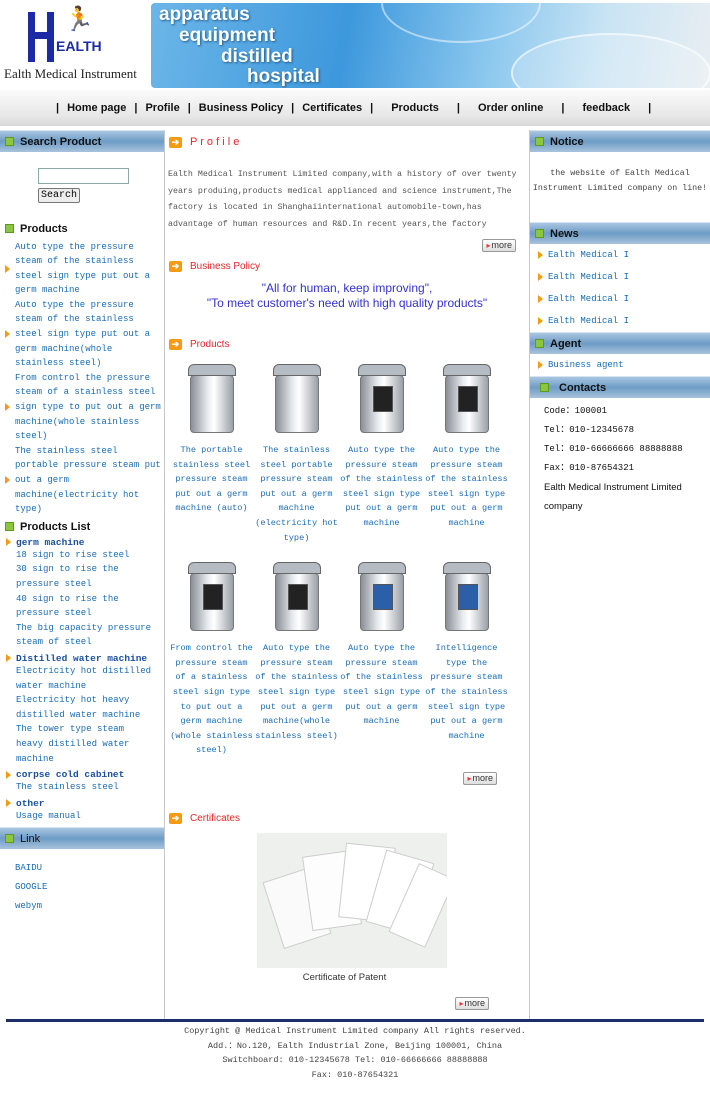  What do you see at coordinates (85, 657) in the screenshot?
I see `category-distilled-water: Distilled water machine` at bounding box center [85, 657].